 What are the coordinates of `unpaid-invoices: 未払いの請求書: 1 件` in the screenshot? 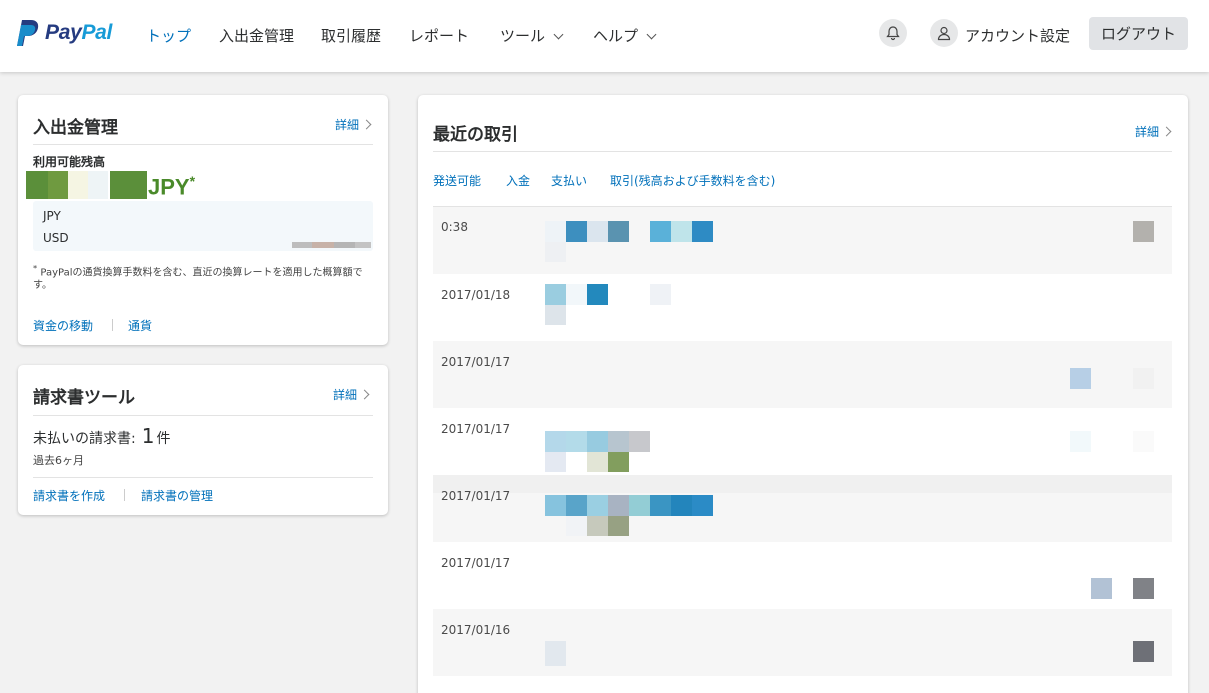 It's located at (101, 436).